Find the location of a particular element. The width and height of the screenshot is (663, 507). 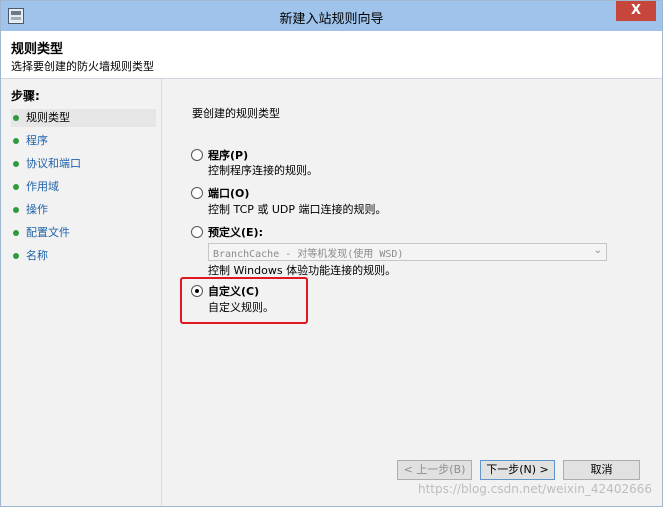

step-label: 名称 is located at coordinates (37, 255).